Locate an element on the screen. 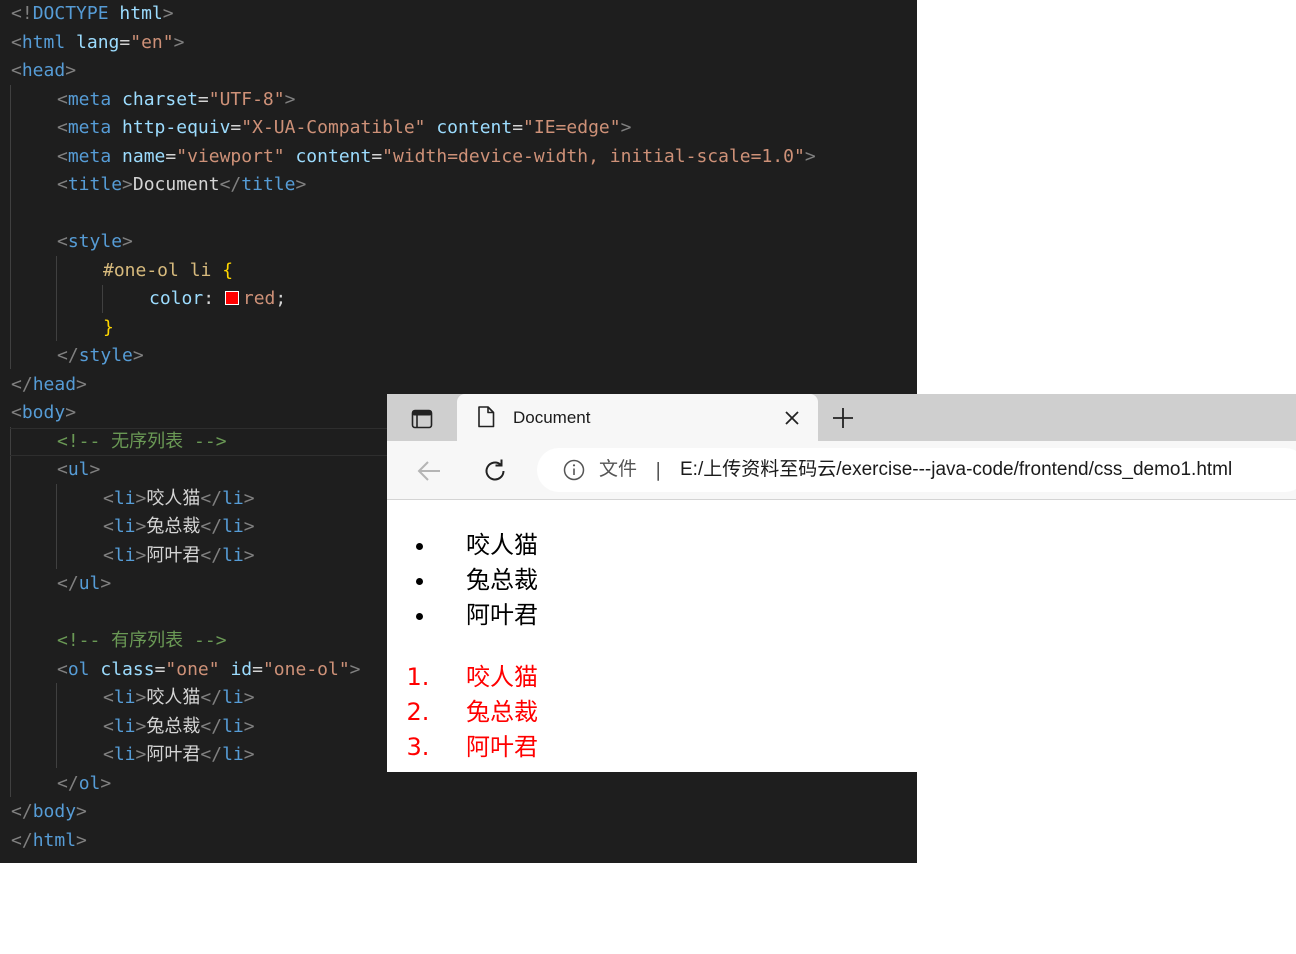 This screenshot has height=954, width=1296. ordered-list-item: 兔总裁 is located at coordinates (487, 712).